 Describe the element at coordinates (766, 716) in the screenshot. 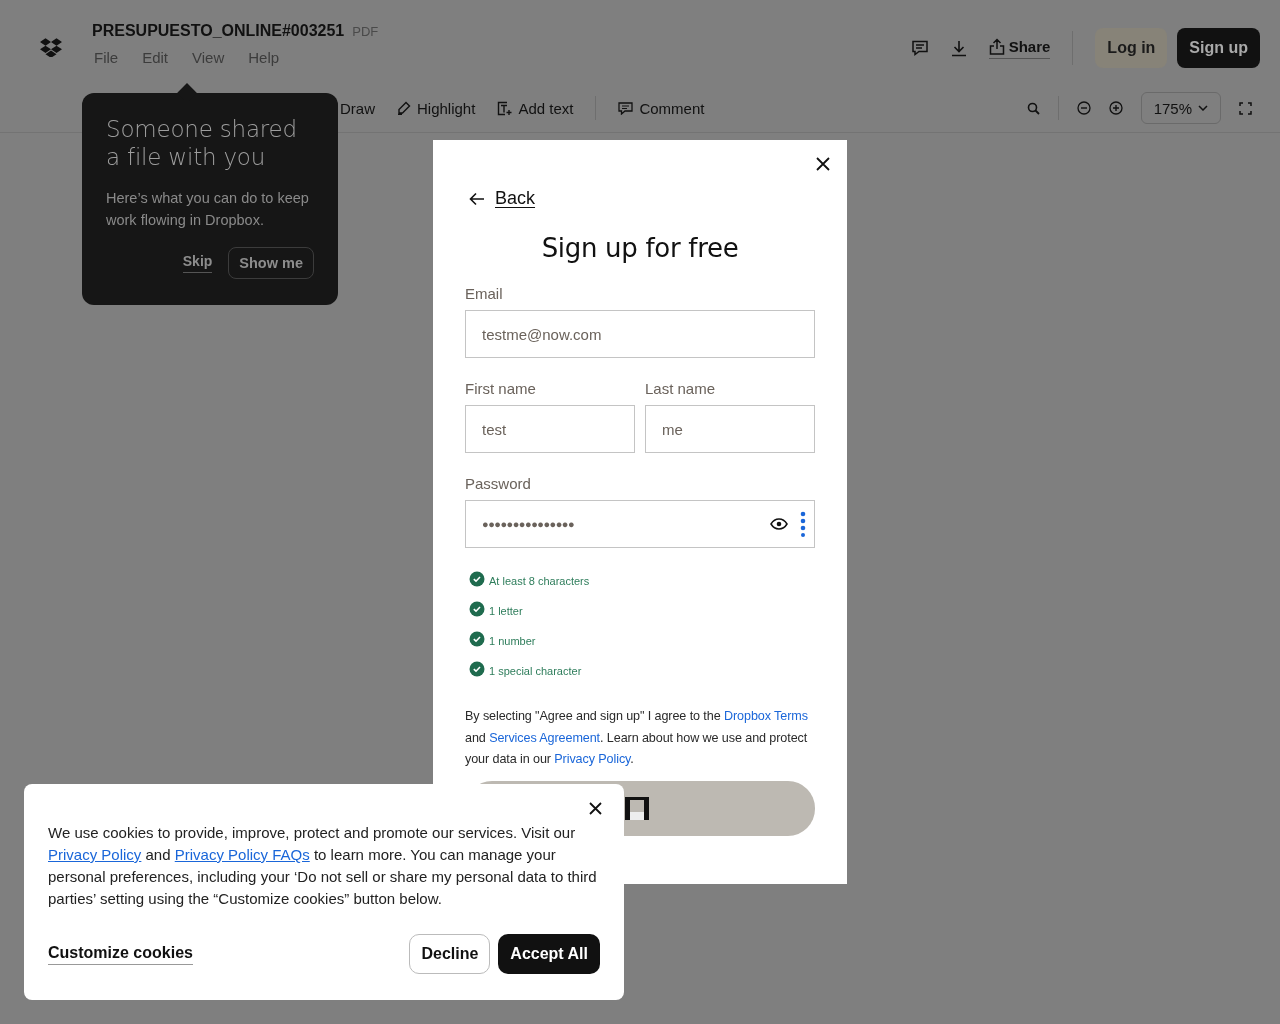

I see `text-link: Dropbox Terms` at that location.